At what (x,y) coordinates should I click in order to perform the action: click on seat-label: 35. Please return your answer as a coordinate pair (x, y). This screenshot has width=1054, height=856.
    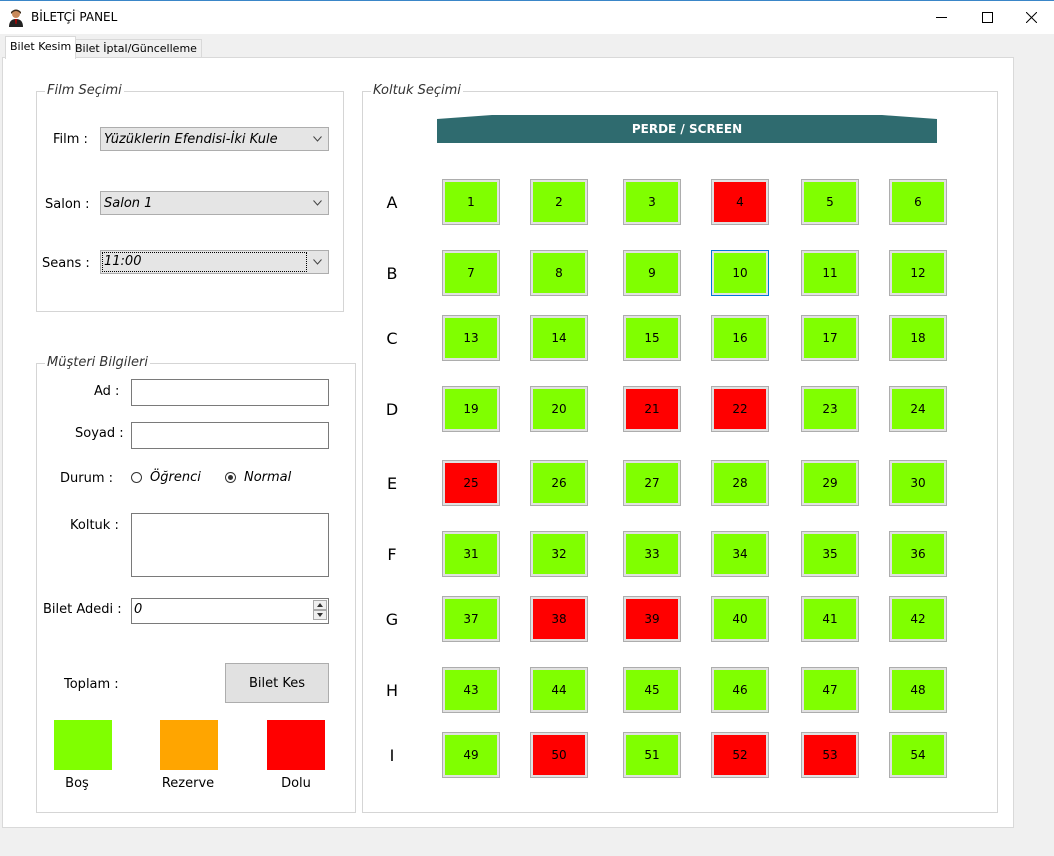
    Looking at the image, I should click on (830, 554).